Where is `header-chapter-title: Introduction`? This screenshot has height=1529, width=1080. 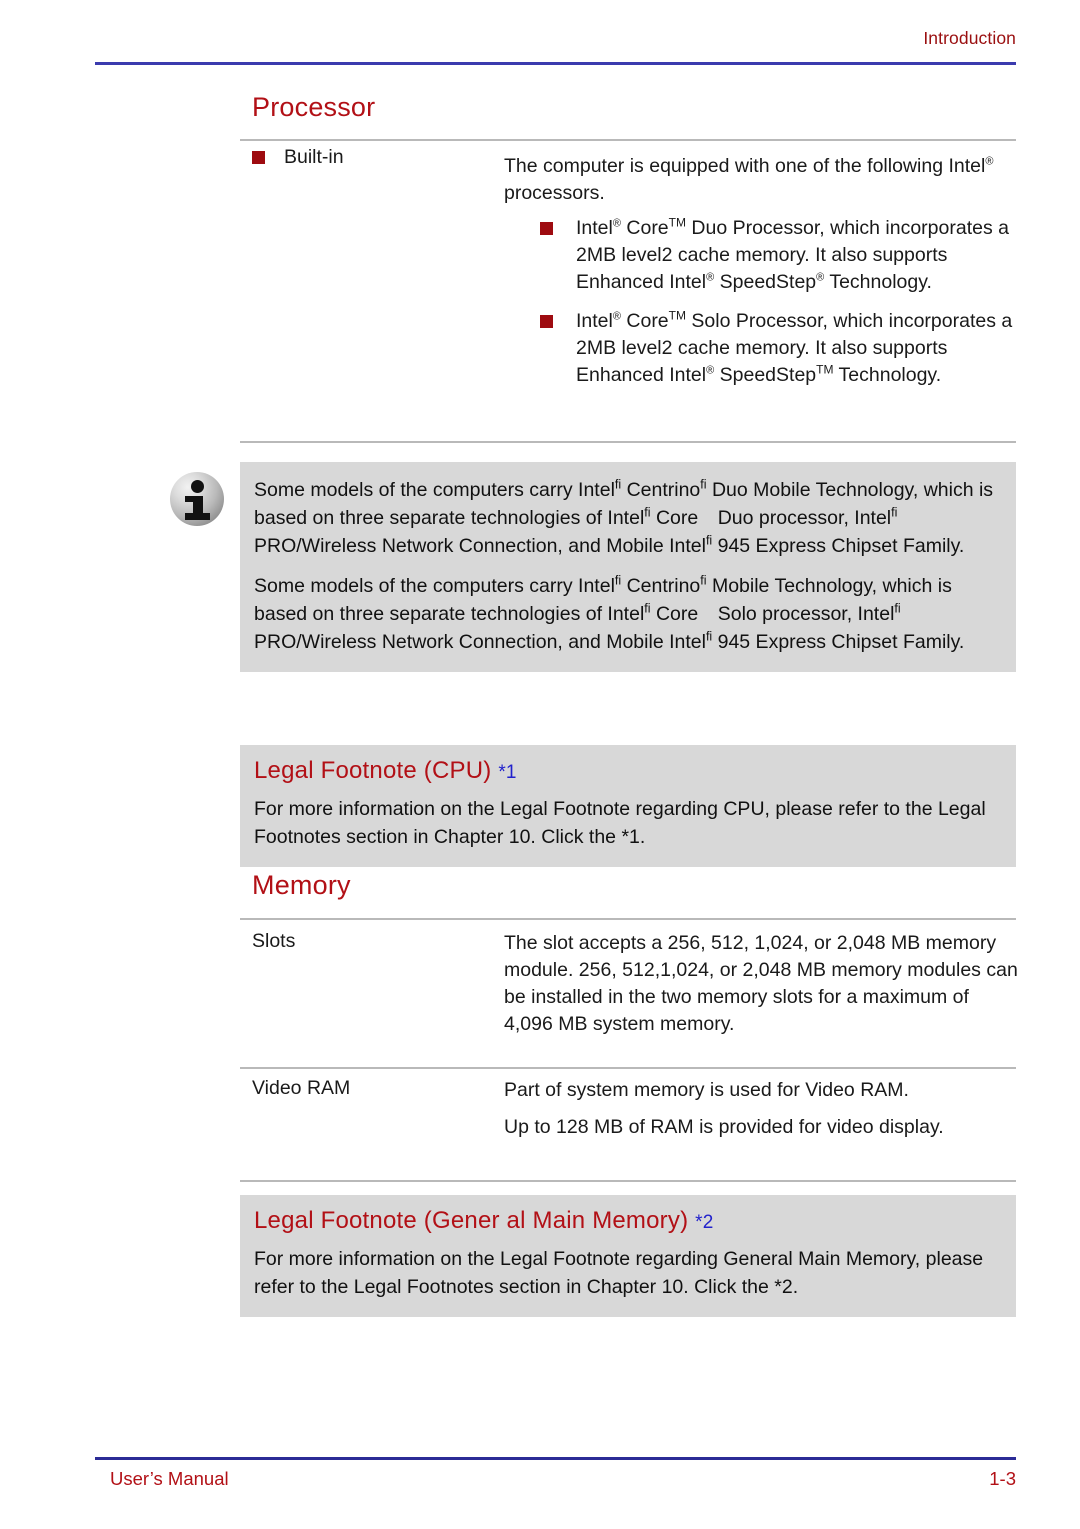
header-chapter-title: Introduction is located at coordinates (969, 38).